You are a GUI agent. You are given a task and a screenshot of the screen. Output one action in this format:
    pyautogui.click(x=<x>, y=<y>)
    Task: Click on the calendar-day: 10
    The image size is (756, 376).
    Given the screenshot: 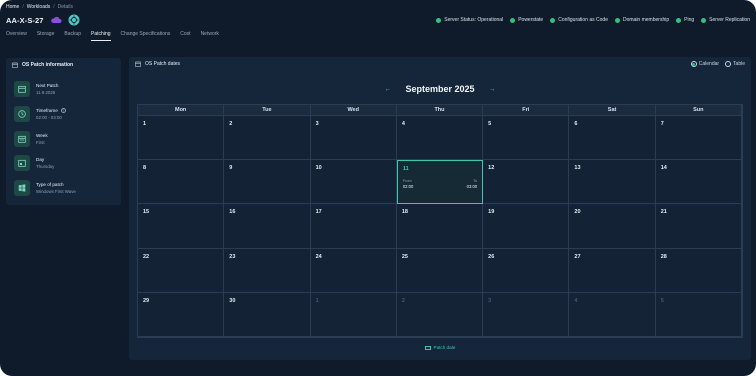 What is the action you would take?
    pyautogui.click(x=353, y=182)
    